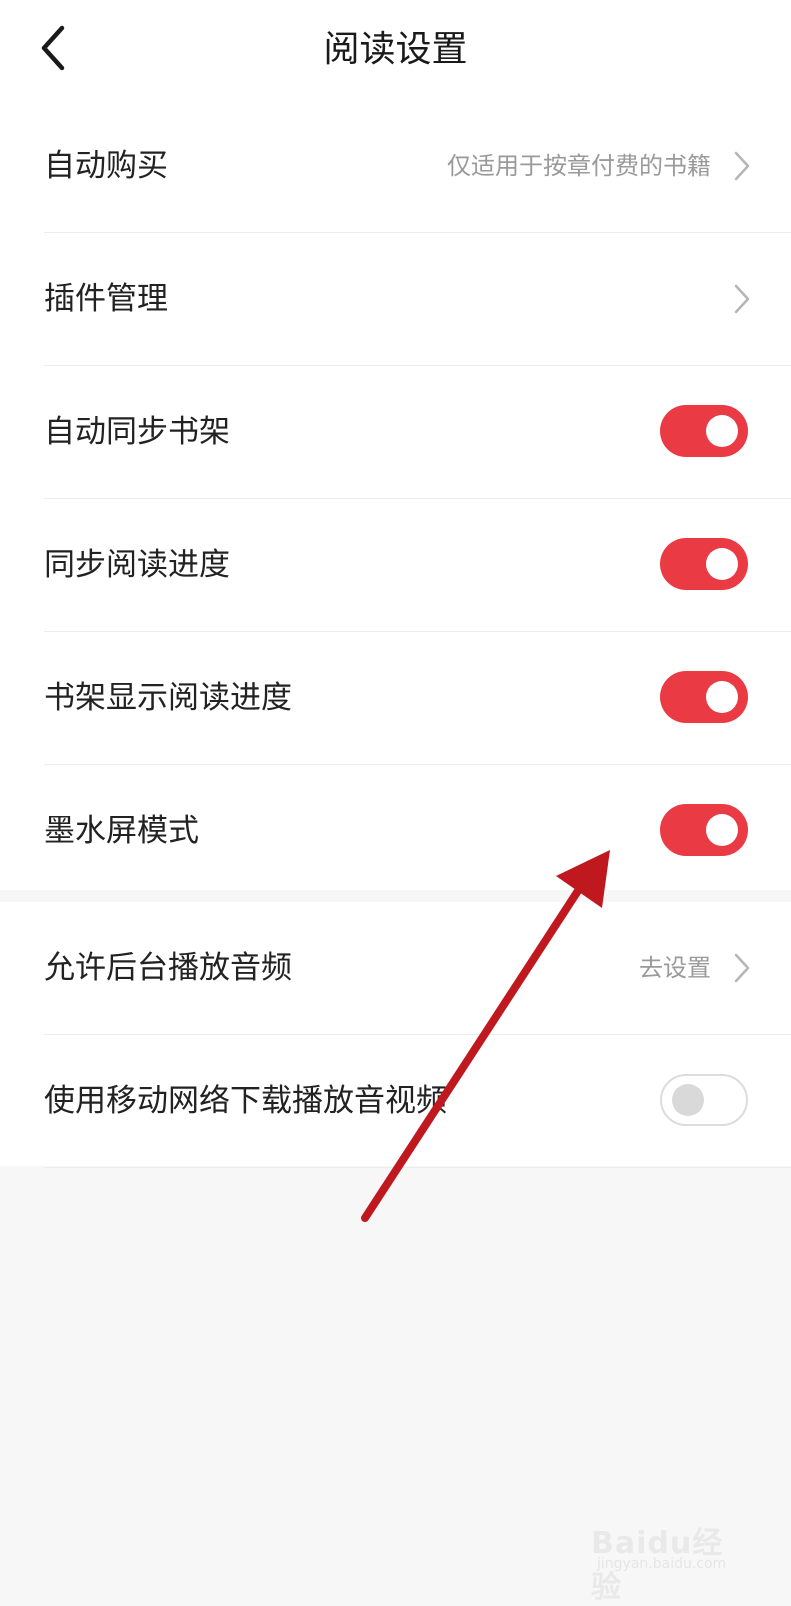 Image resolution: width=791 pixels, height=1606 pixels. I want to click on setting-label: 自动同步书架, so click(137, 432).